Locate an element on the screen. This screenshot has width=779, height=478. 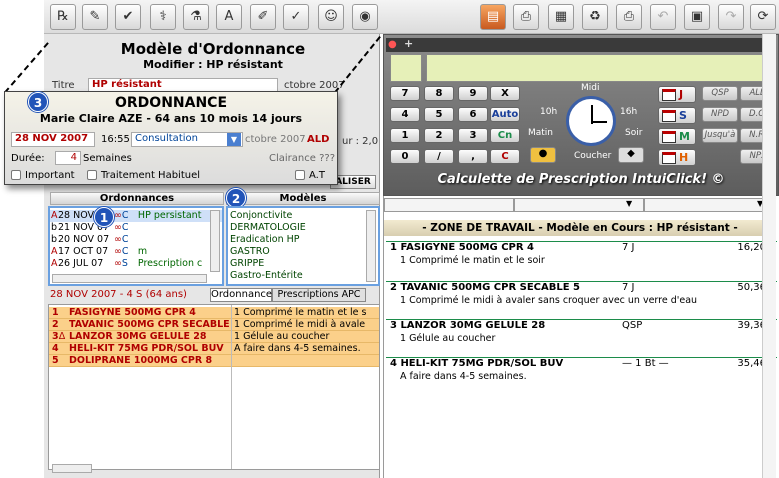
work-item-price: 39,36 is located at coordinates (751, 325).